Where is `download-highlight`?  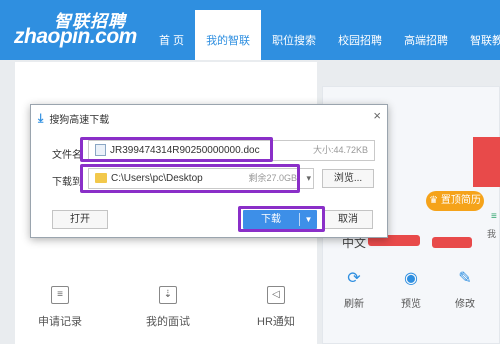
download-highlight is located at coordinates (281, 219).